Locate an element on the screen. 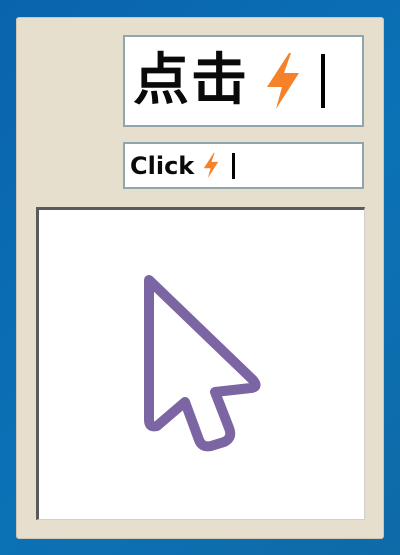  mouse-pointer-icon is located at coordinates (204, 365).